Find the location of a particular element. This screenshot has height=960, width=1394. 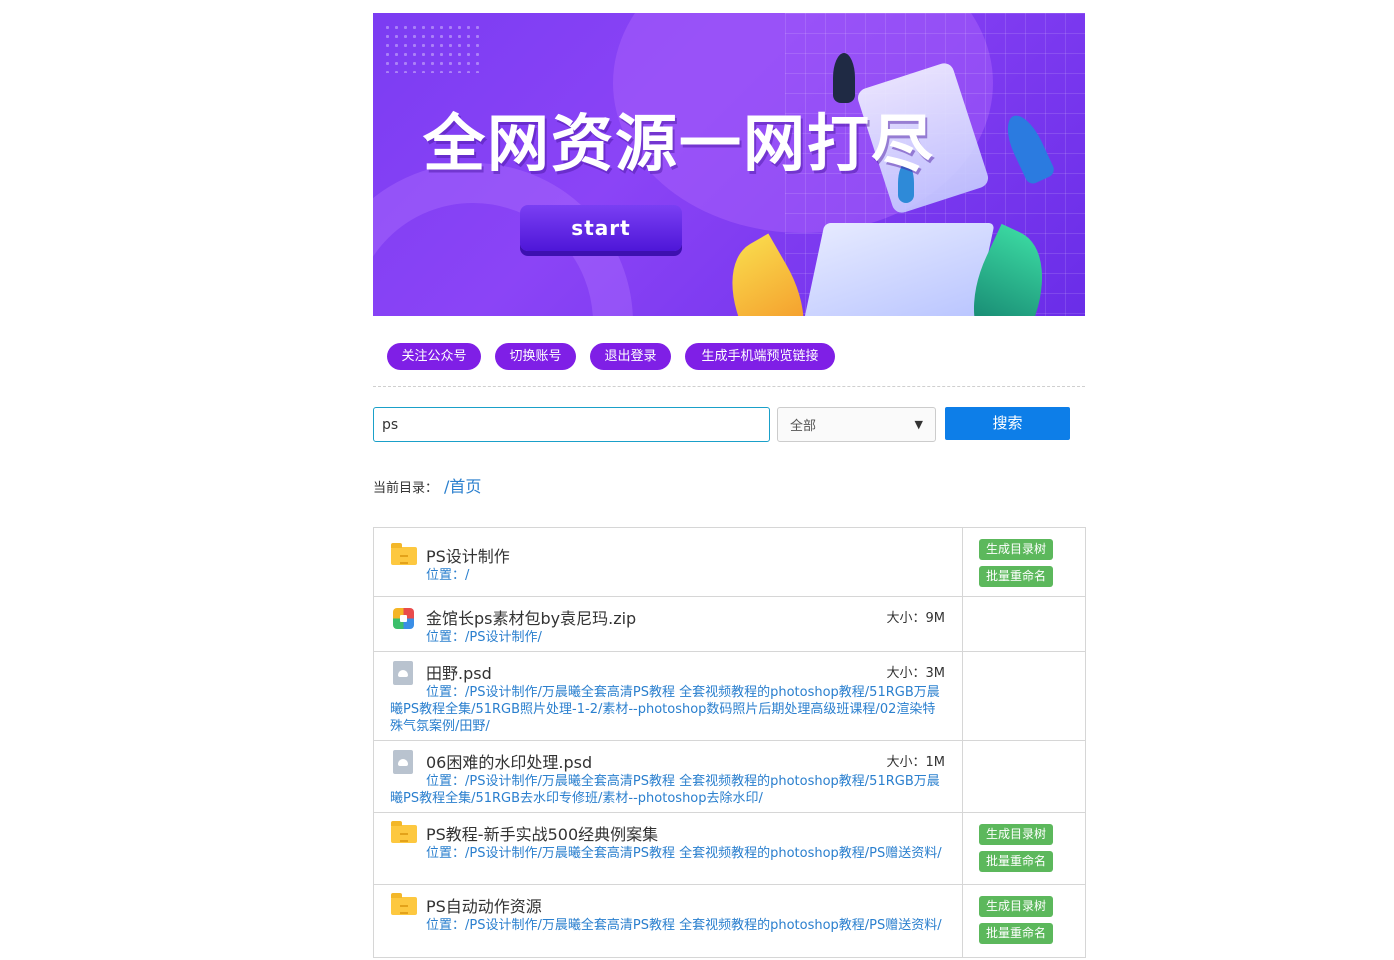

file-name-line: PS自动动作资源 is located at coordinates (668, 905).